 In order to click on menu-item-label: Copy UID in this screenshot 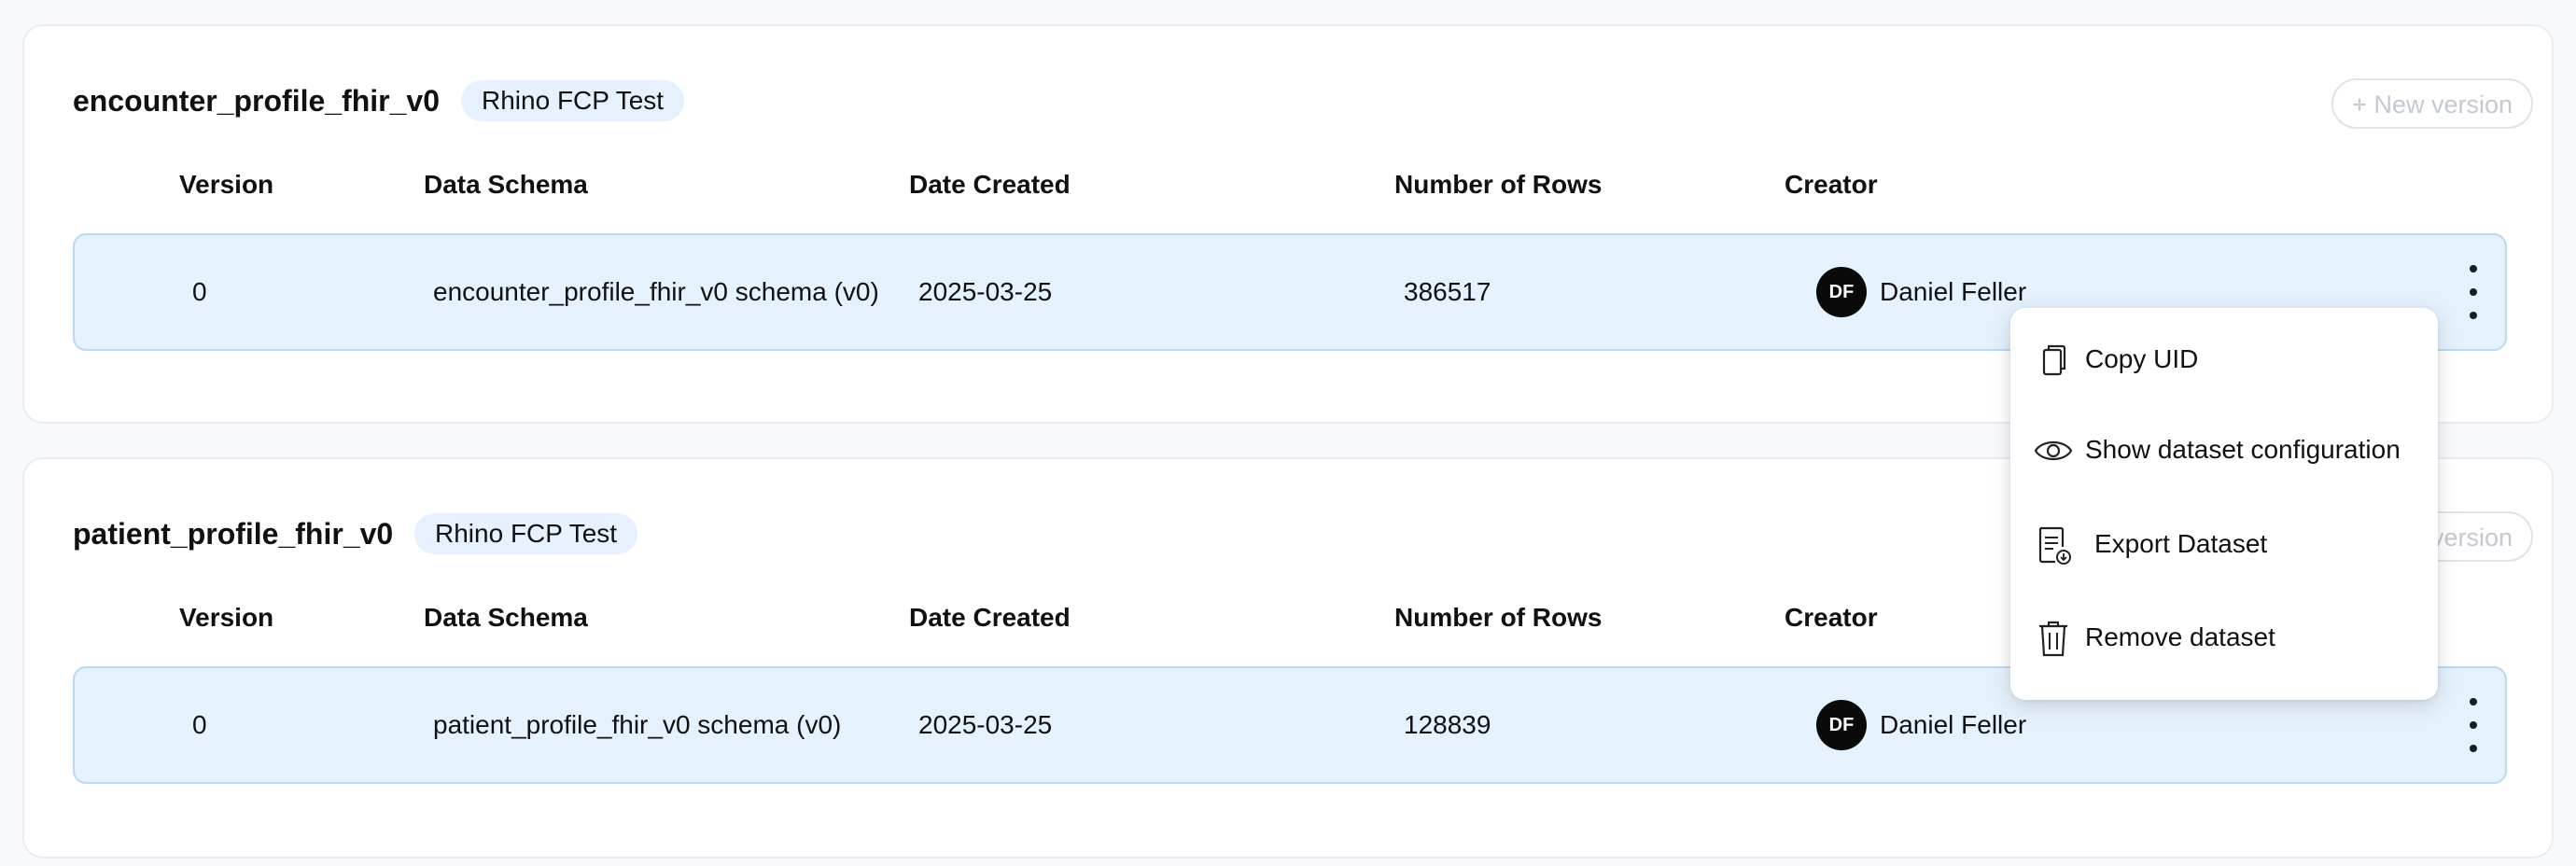, I will do `click(2142, 358)`.